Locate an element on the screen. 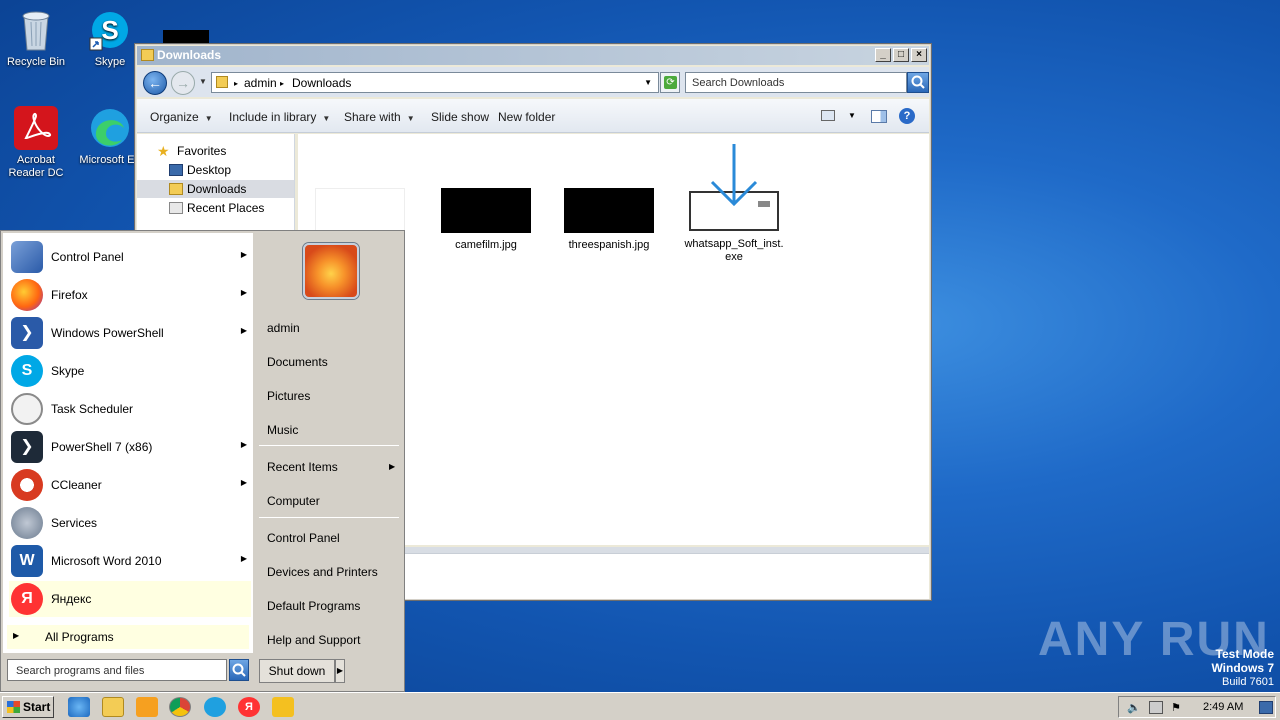 The width and height of the screenshot is (1280, 720). places-pictures: Pictures is located at coordinates (288, 396).